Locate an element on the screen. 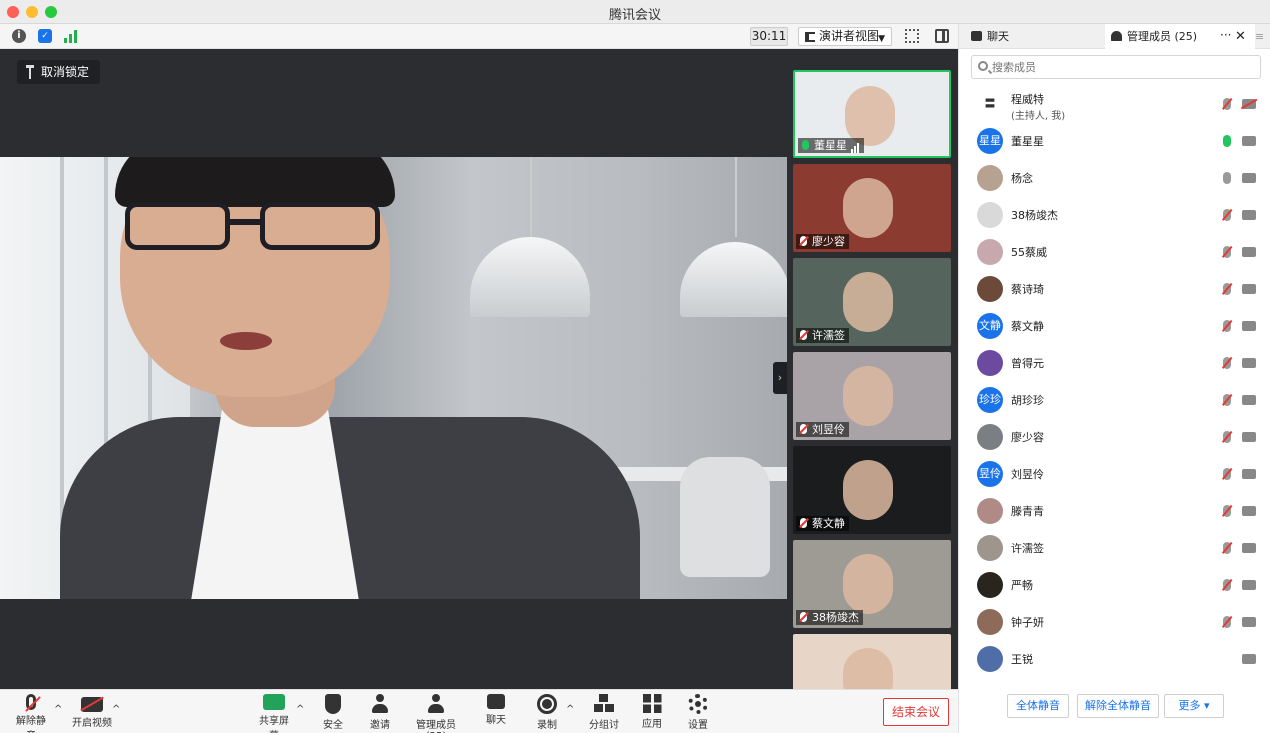 This screenshot has height=733, width=1270. info-icon: i is located at coordinates (19, 36).